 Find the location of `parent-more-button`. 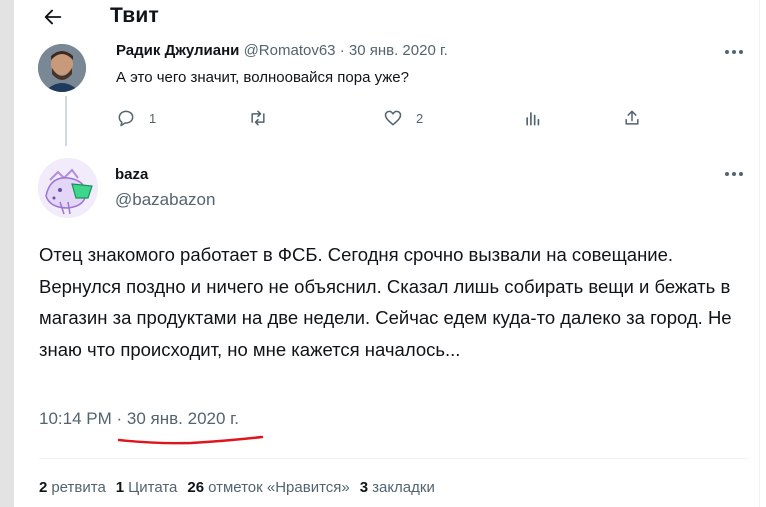

parent-more-button is located at coordinates (734, 52).